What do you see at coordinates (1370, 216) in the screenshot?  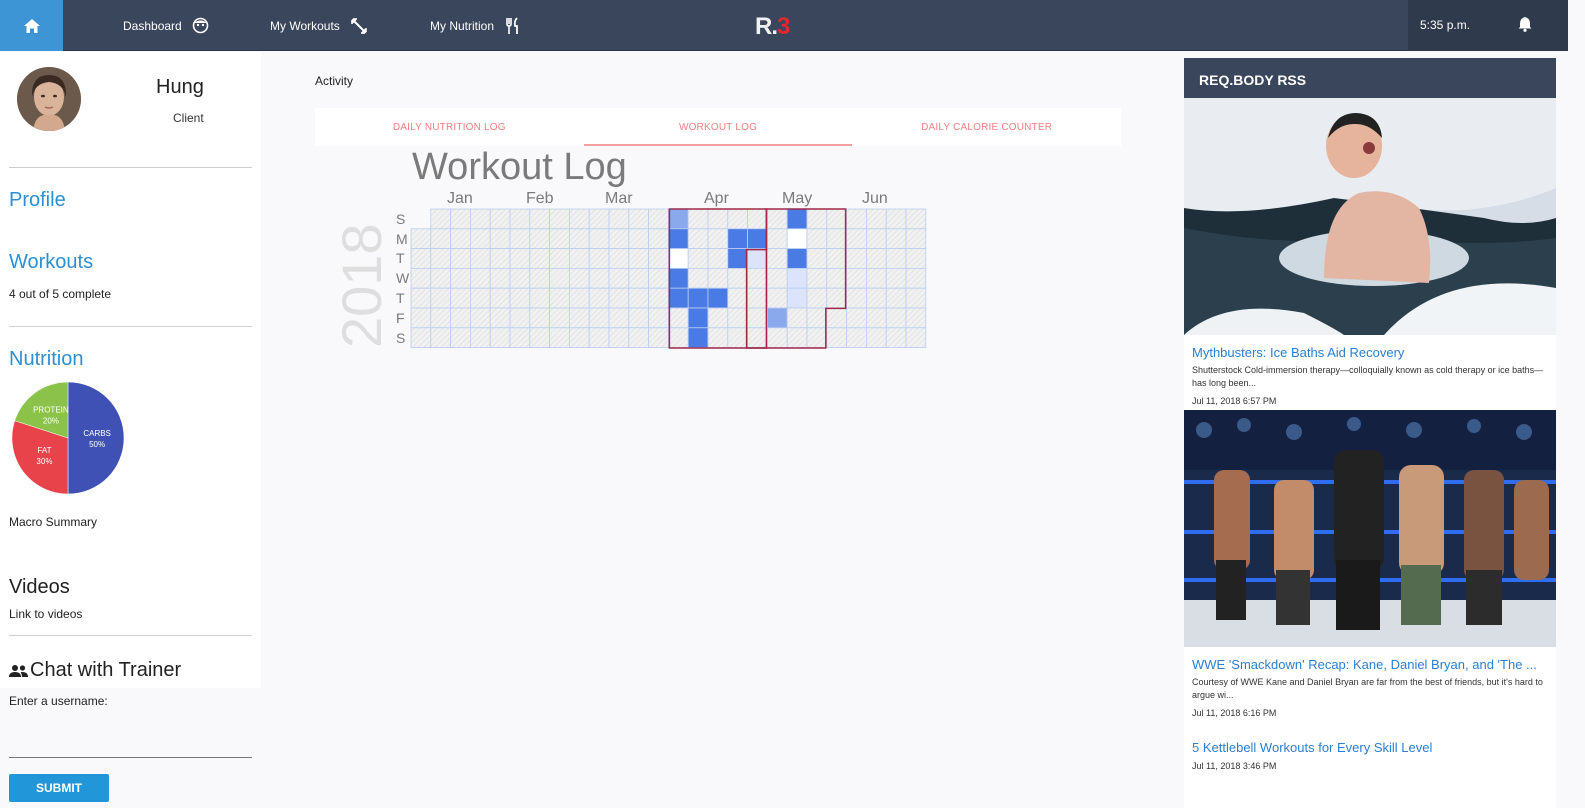 I see `rss-image-ice-bath` at bounding box center [1370, 216].